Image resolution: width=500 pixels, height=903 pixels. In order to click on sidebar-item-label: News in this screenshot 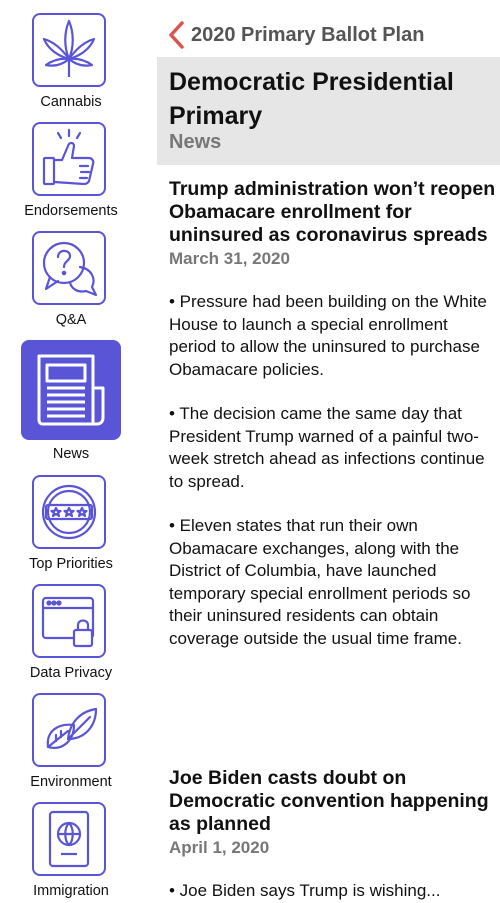, I will do `click(71, 454)`.